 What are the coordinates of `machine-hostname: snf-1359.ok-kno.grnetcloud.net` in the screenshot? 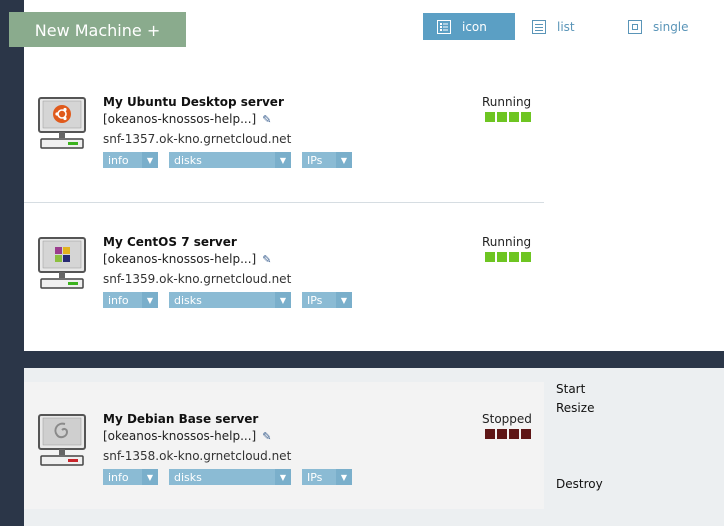 It's located at (197, 279).